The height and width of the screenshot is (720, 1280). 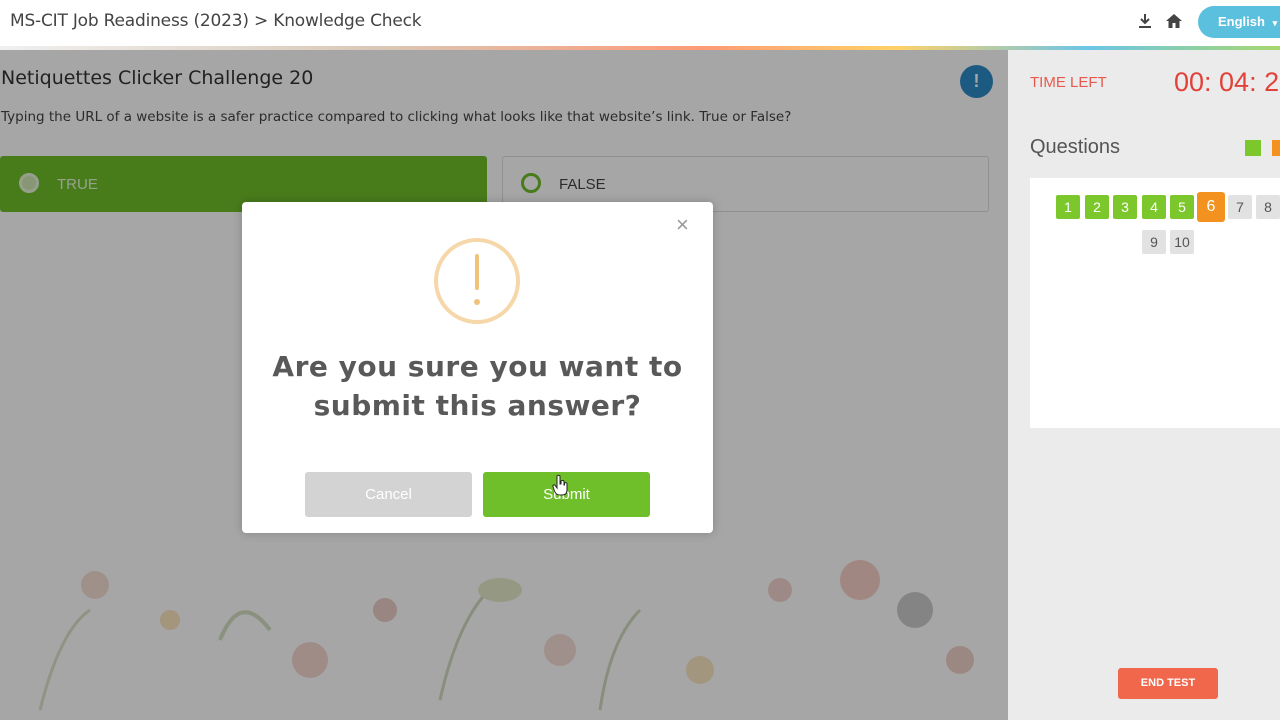 What do you see at coordinates (477, 405) in the screenshot?
I see `dialog-message-line: submit this answer?` at bounding box center [477, 405].